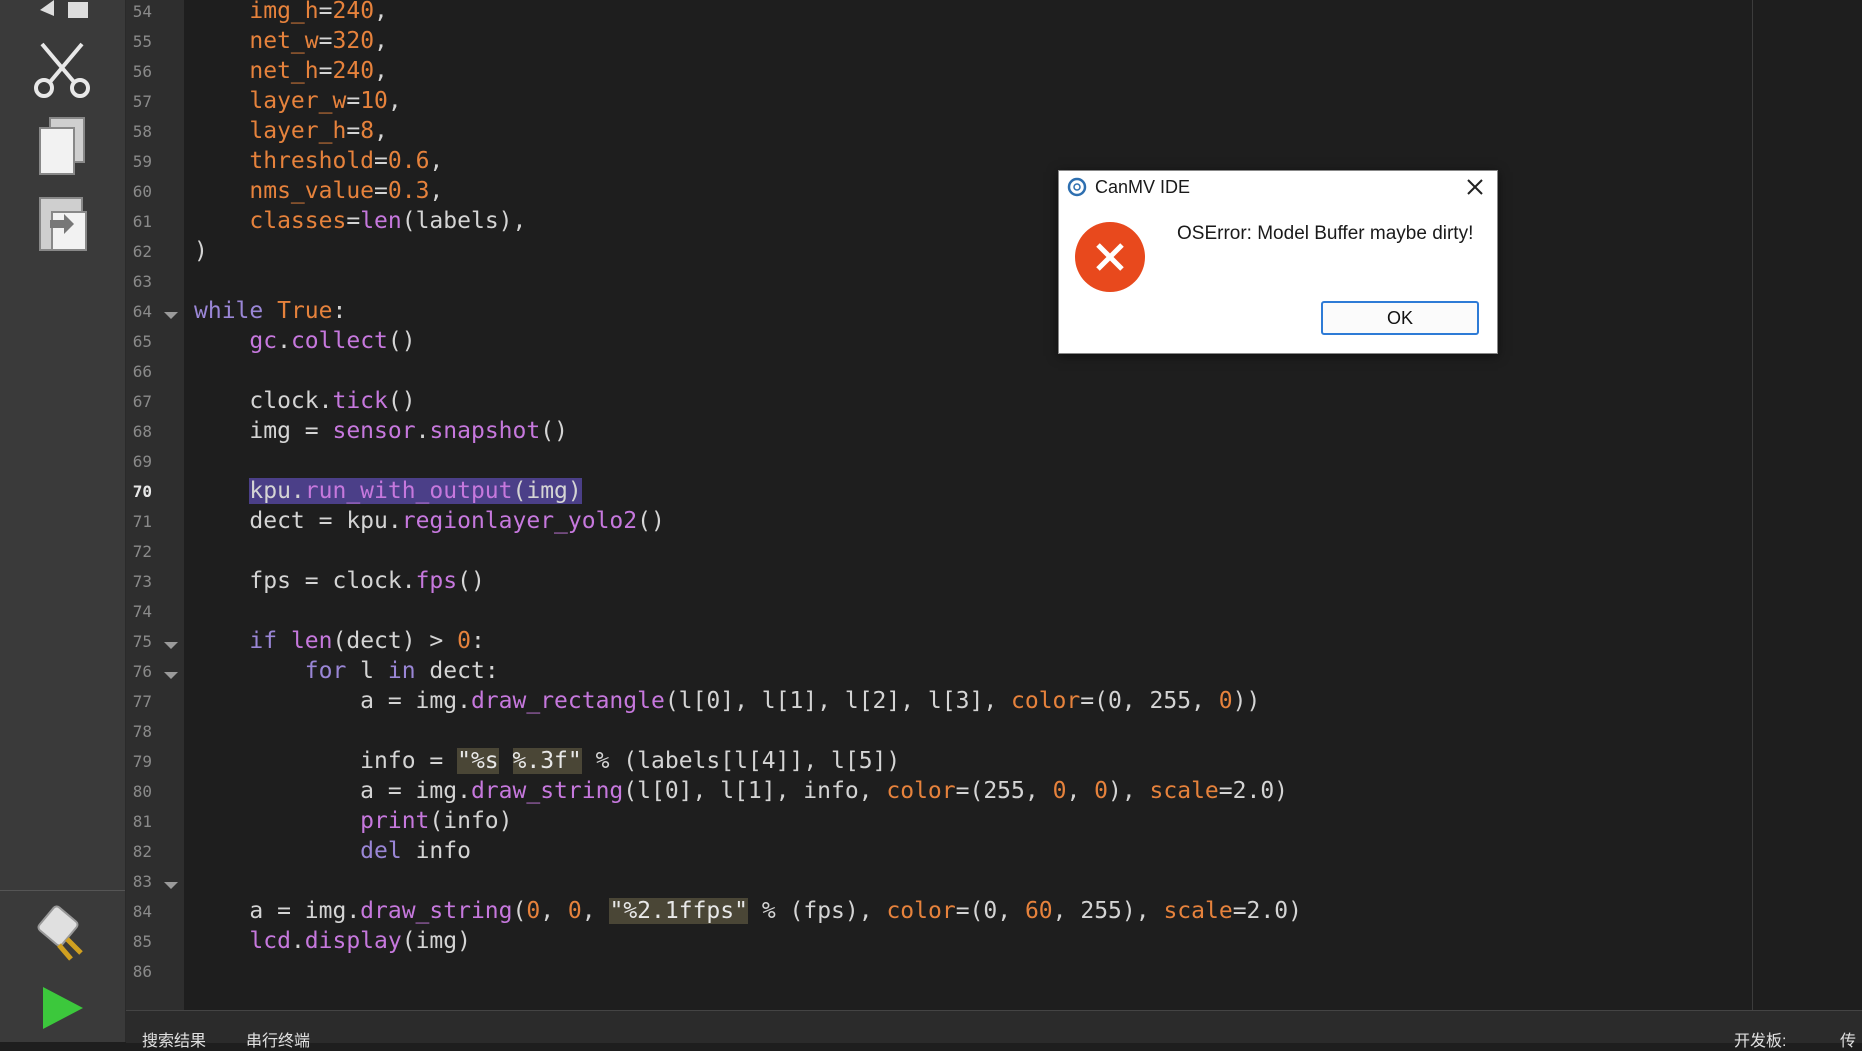 This screenshot has width=1862, height=1051. Describe the element at coordinates (277, 491) in the screenshot. I see `code-token: kpu.` at that location.